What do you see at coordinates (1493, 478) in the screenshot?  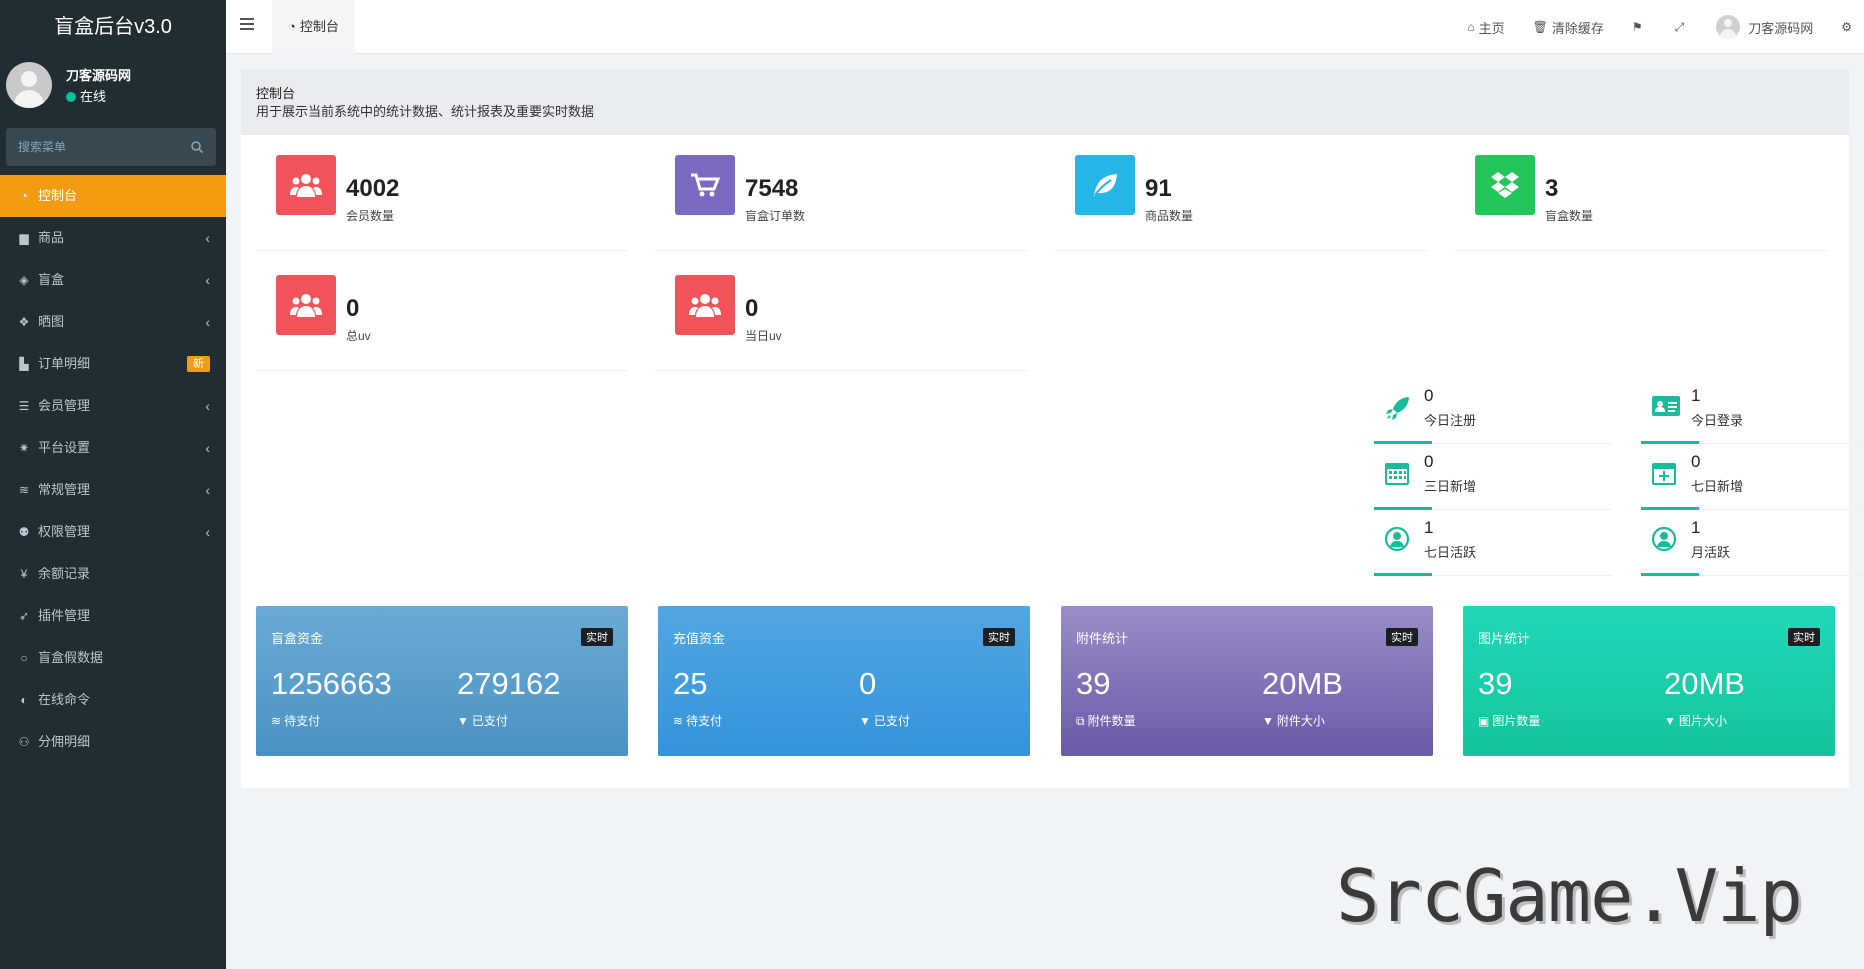 I see `activity-stat: 0 三日新增` at bounding box center [1493, 478].